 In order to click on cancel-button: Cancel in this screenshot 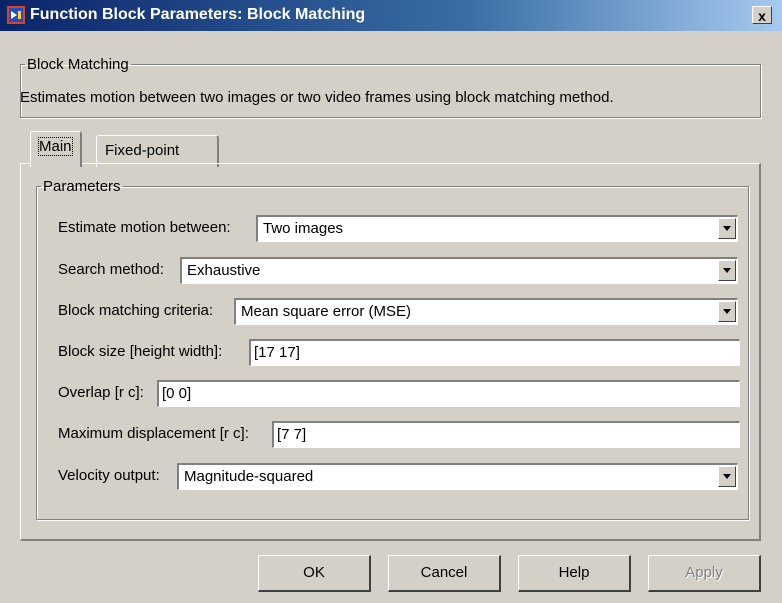, I will do `click(444, 573)`.